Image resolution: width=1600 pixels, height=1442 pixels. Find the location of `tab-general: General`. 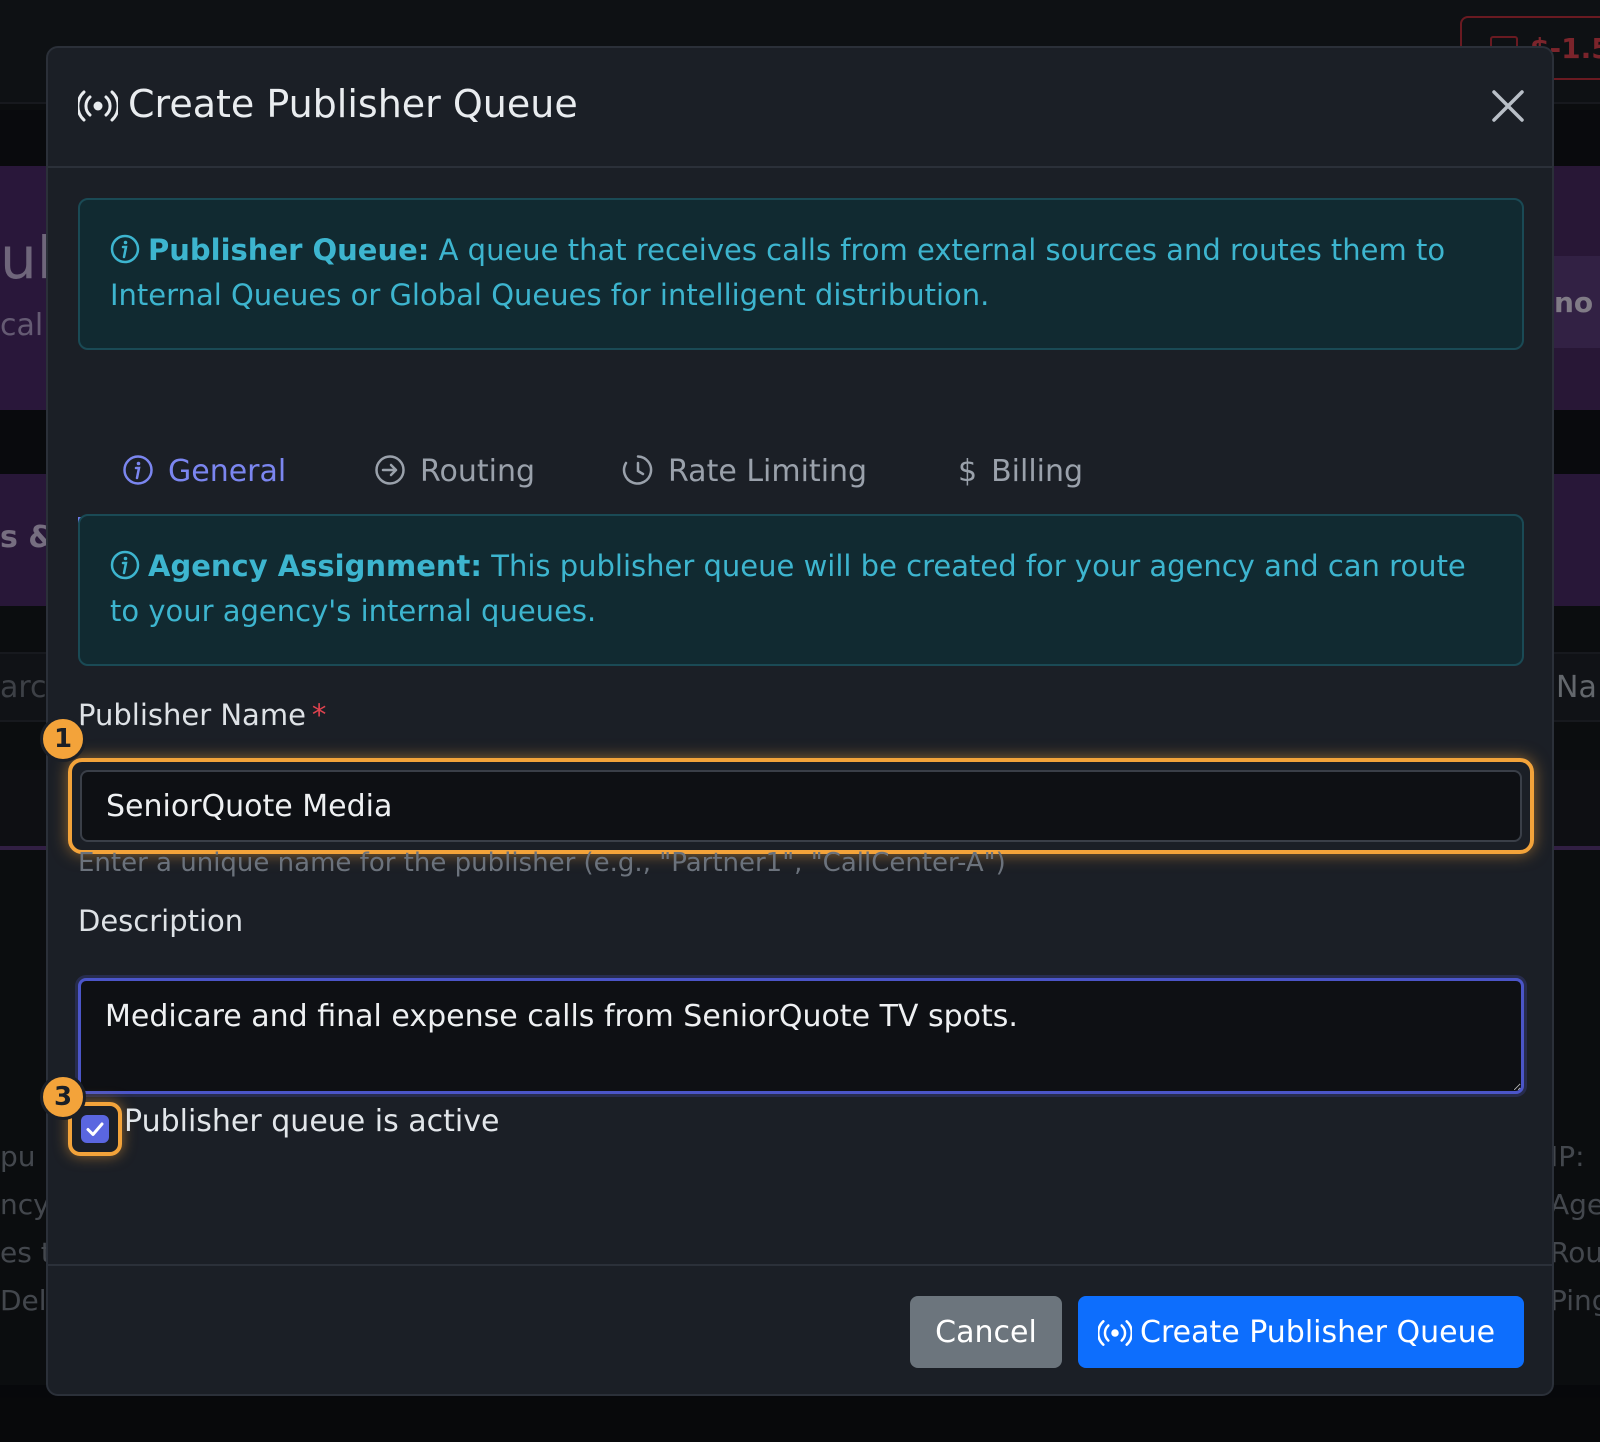

tab-general: General is located at coordinates (204, 464).